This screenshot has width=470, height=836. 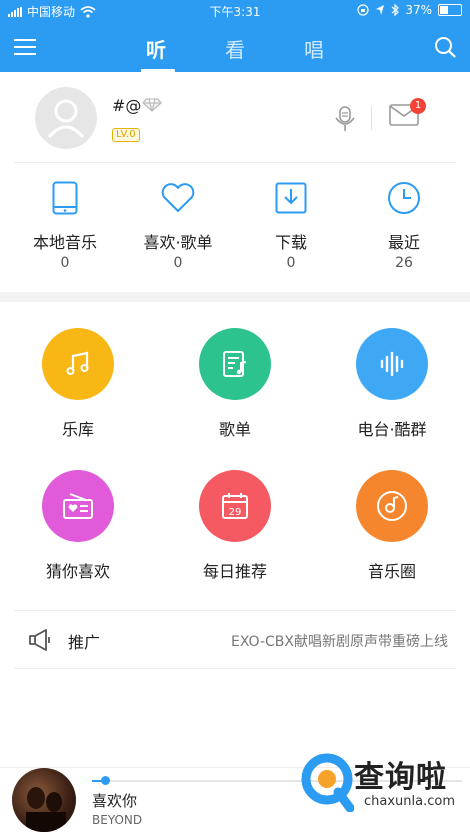 I want to click on promo-text: EXO-CBX献唱新剧原声带重磅上线, so click(x=339, y=641).